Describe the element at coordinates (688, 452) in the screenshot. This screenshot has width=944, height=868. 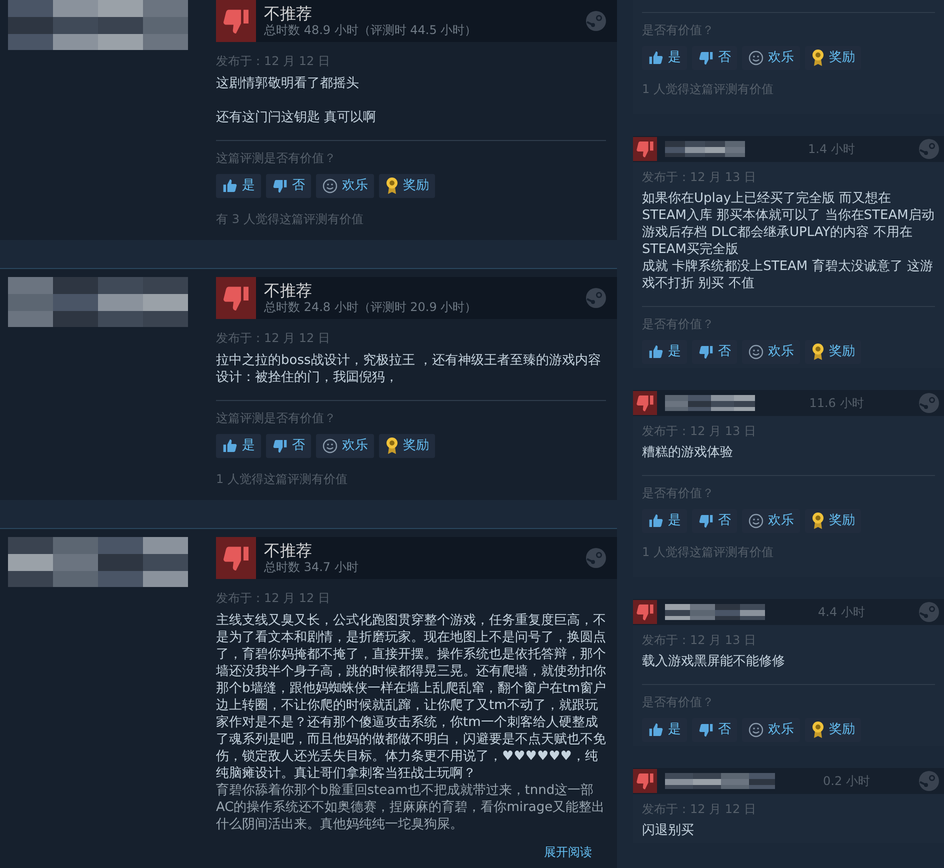
I see `review-text: 糟糕的游戏体验` at that location.